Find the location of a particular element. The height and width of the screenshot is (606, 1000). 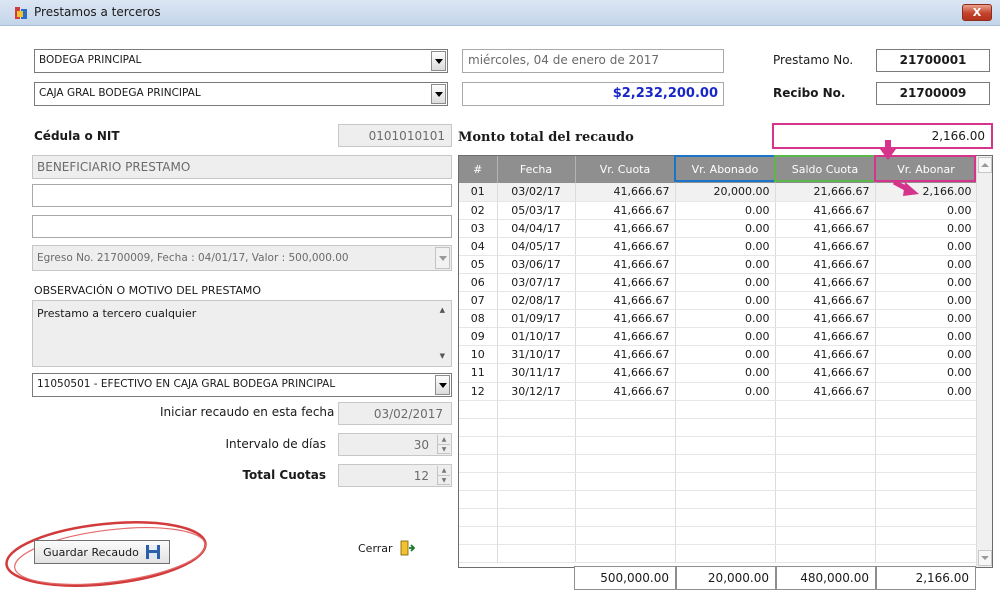

table-row: 06 03/07/17 41,666.67 0.00 41,666.67 0.00 is located at coordinates (718, 283).